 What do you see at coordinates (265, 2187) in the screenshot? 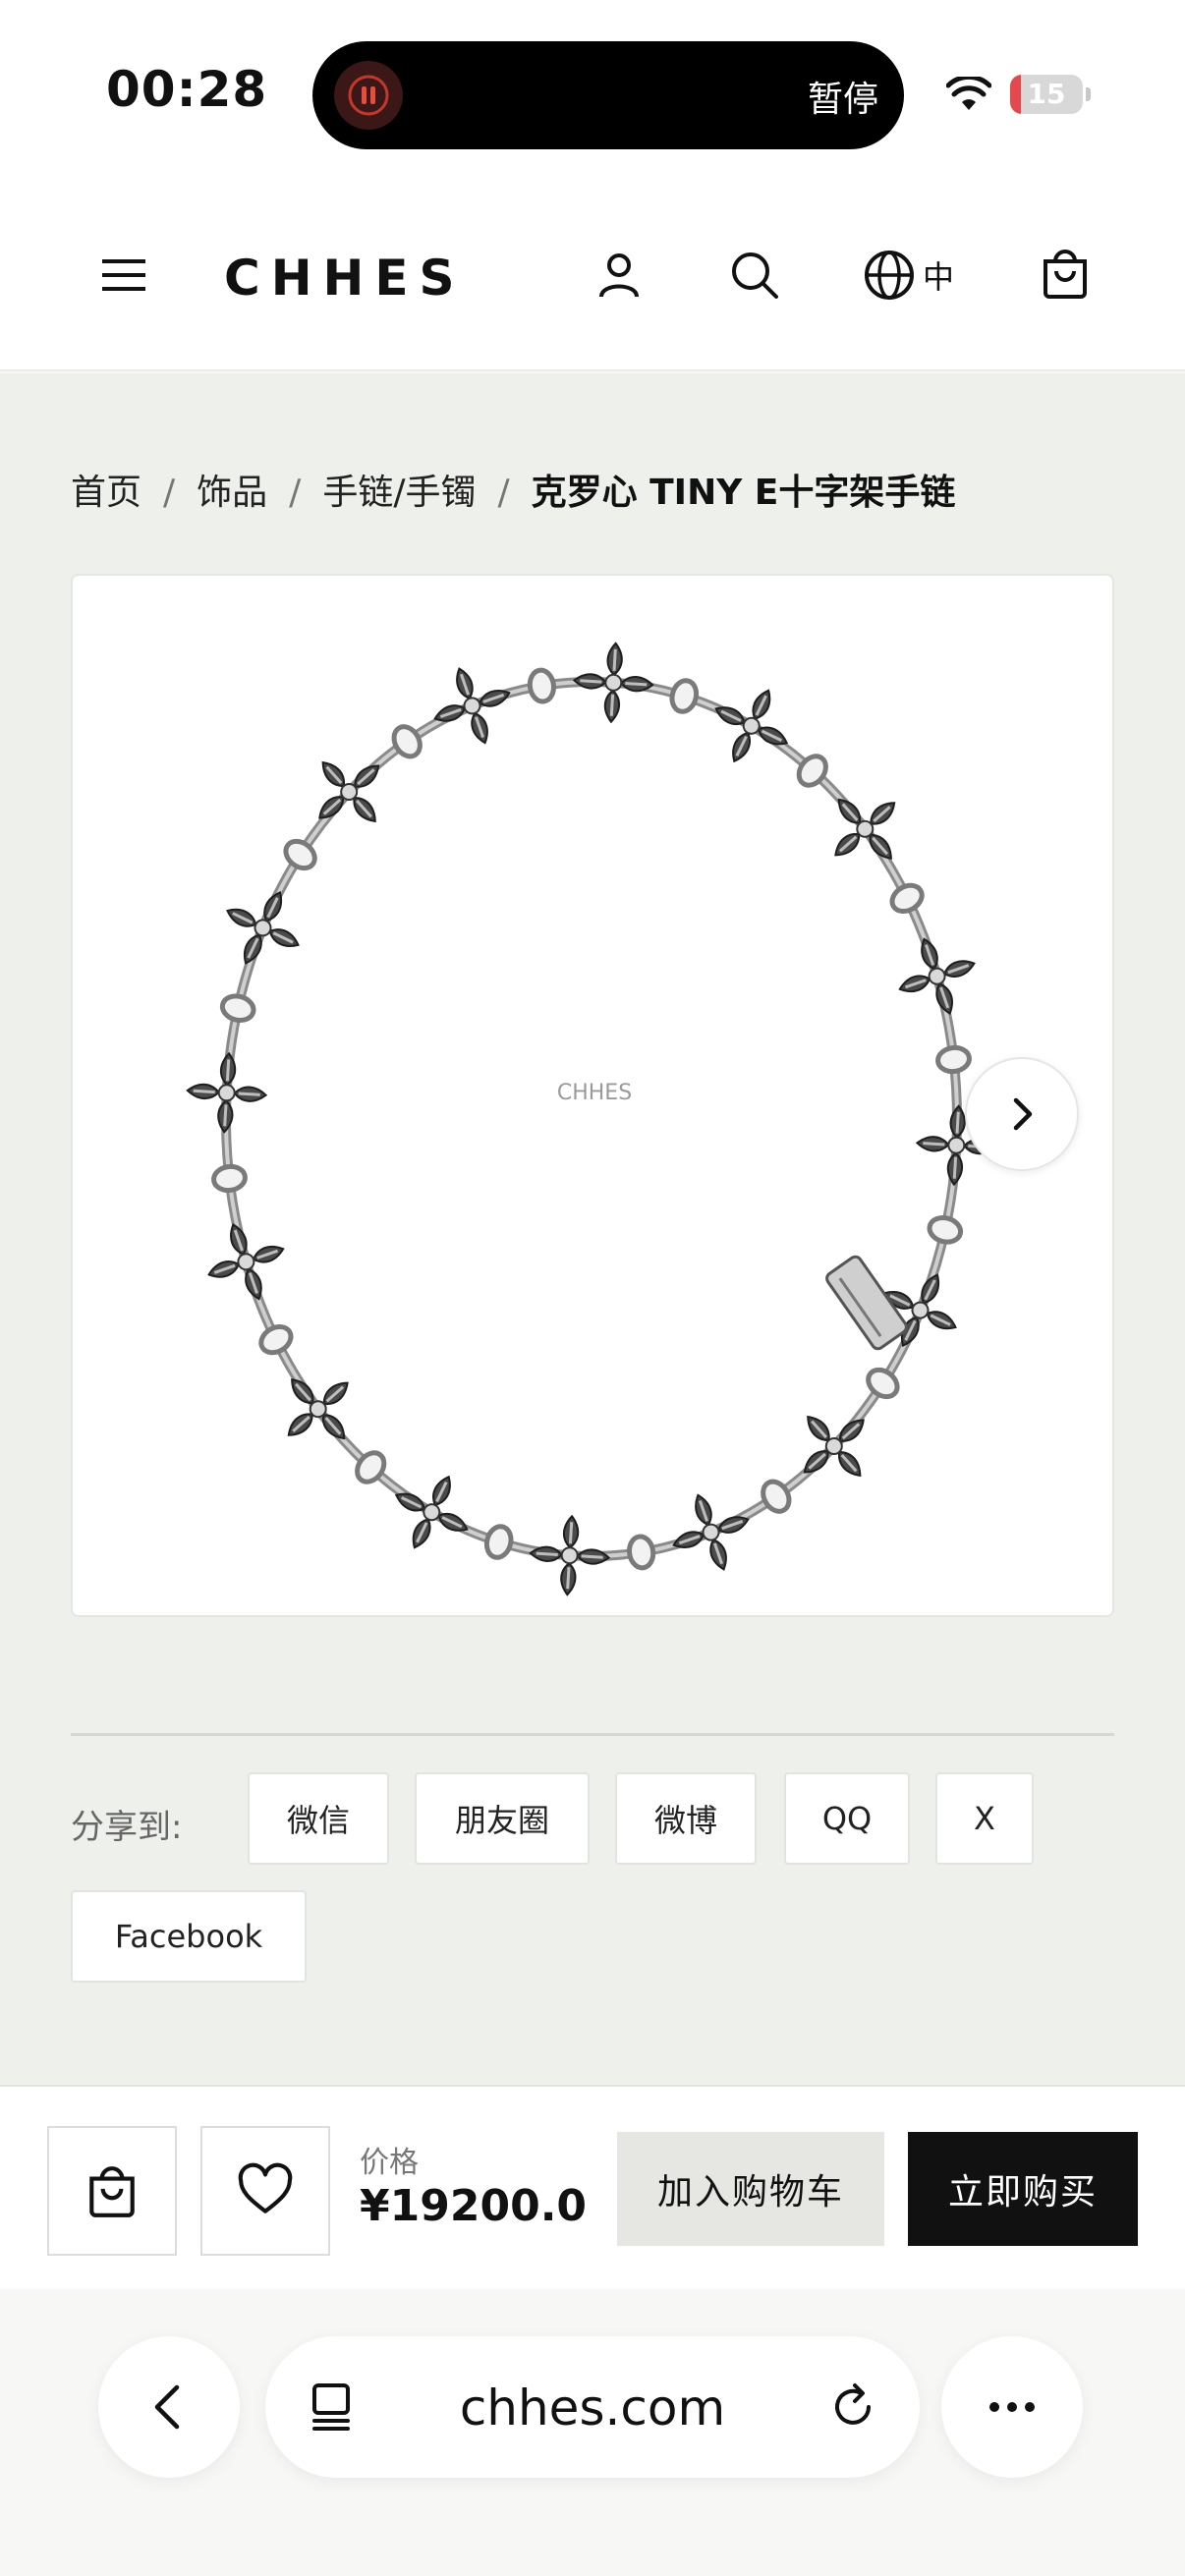
I see `heart-icon` at bounding box center [265, 2187].